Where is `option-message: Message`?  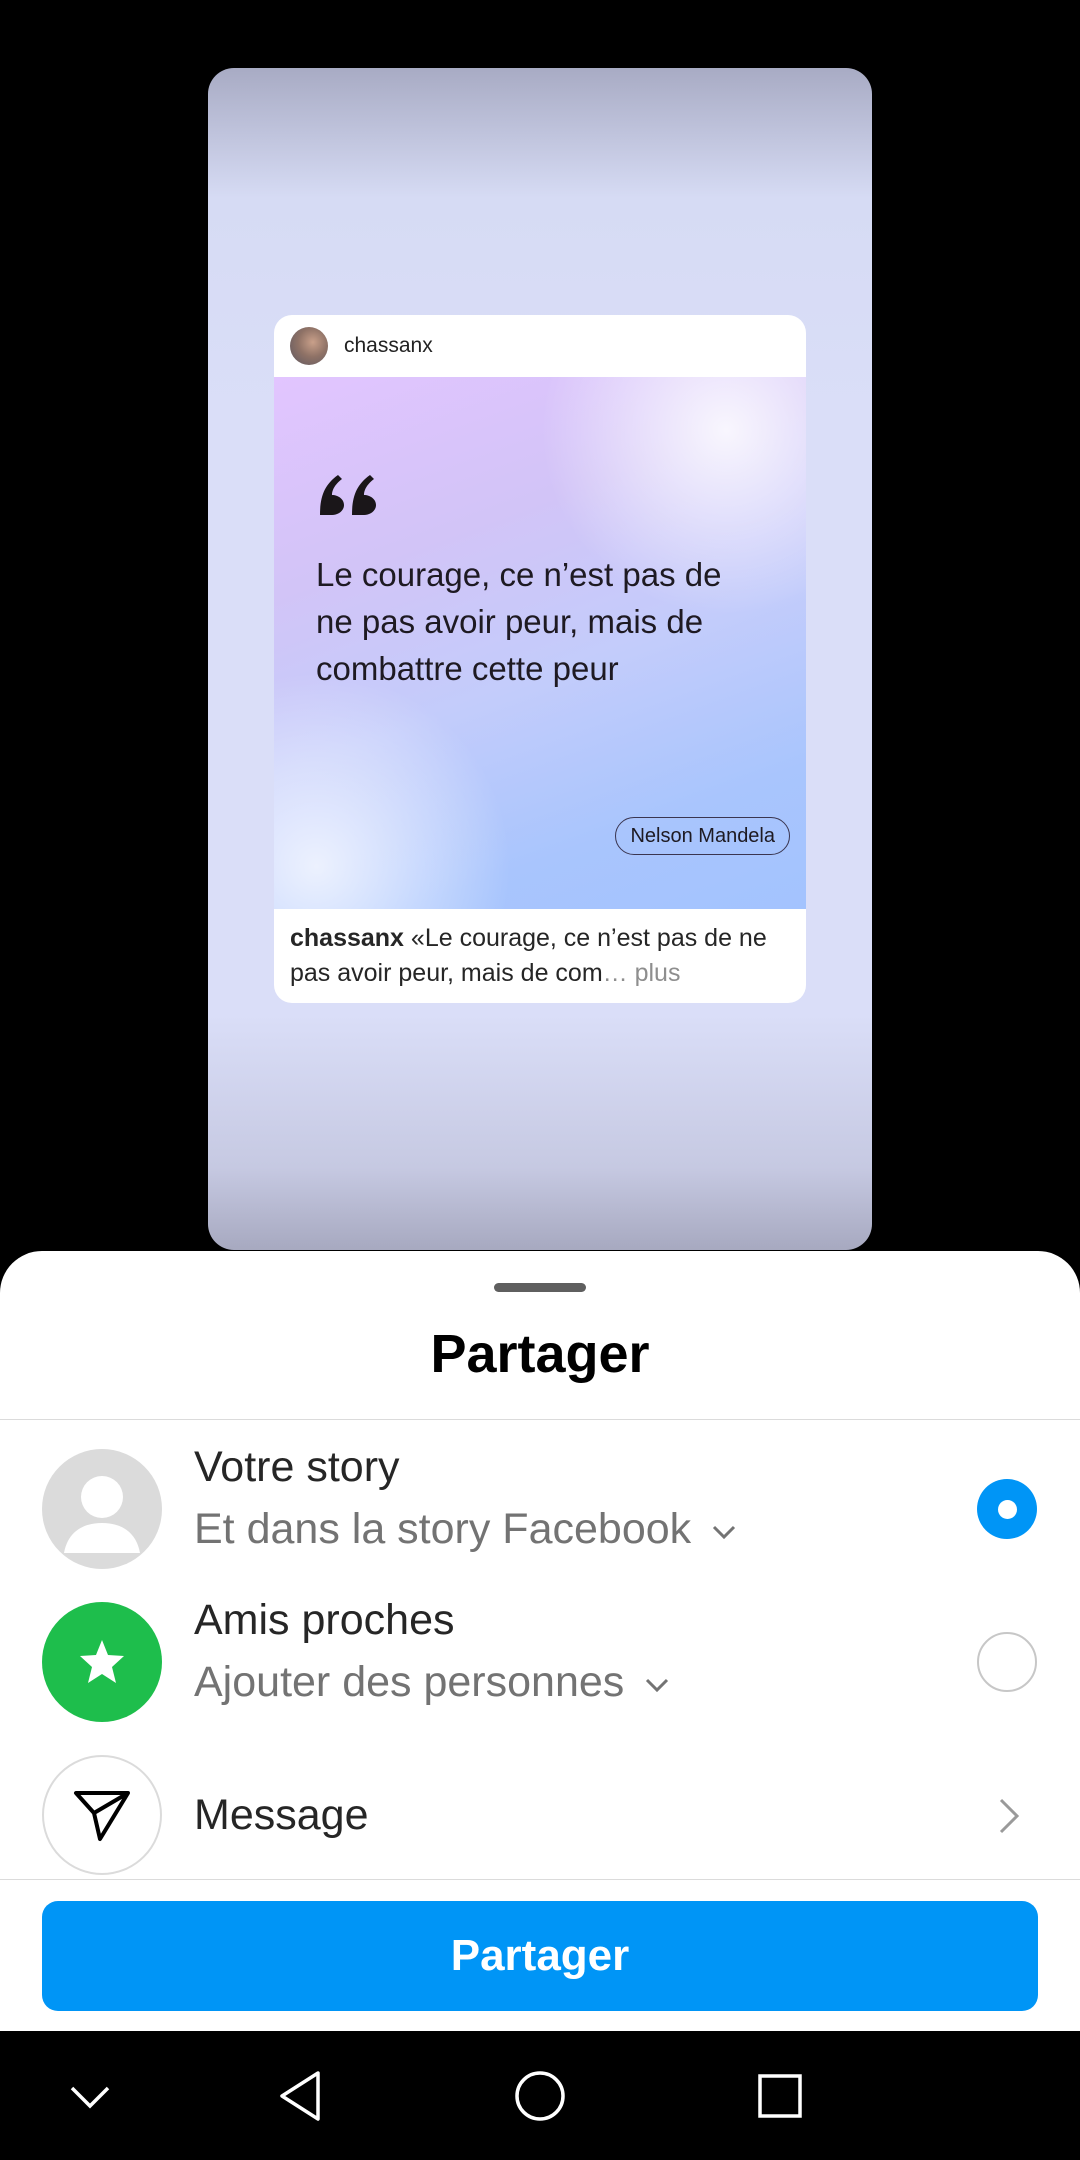 option-message: Message is located at coordinates (540, 1816).